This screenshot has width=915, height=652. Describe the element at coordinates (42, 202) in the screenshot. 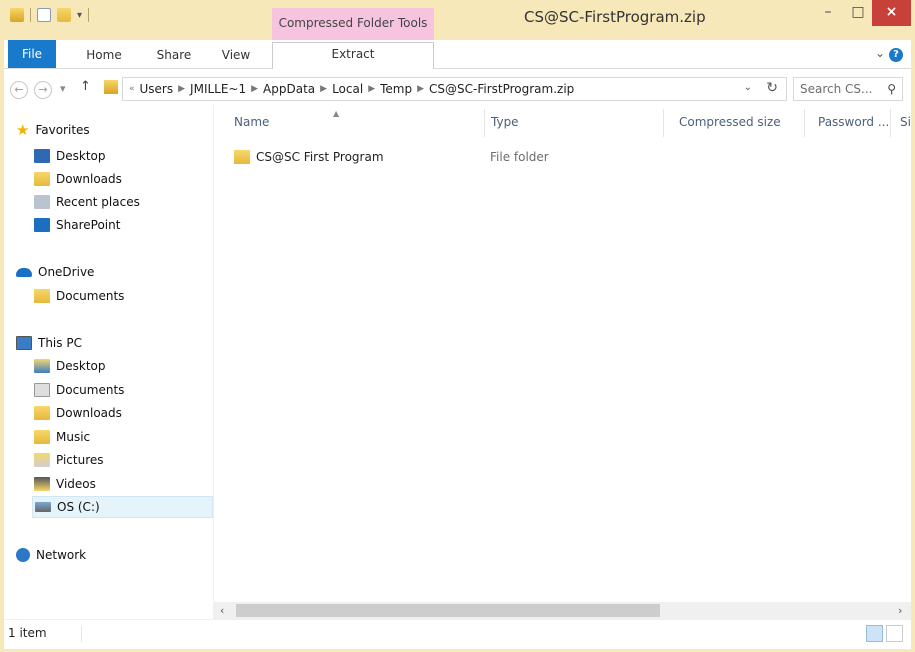

I see `recent-places-icon` at that location.